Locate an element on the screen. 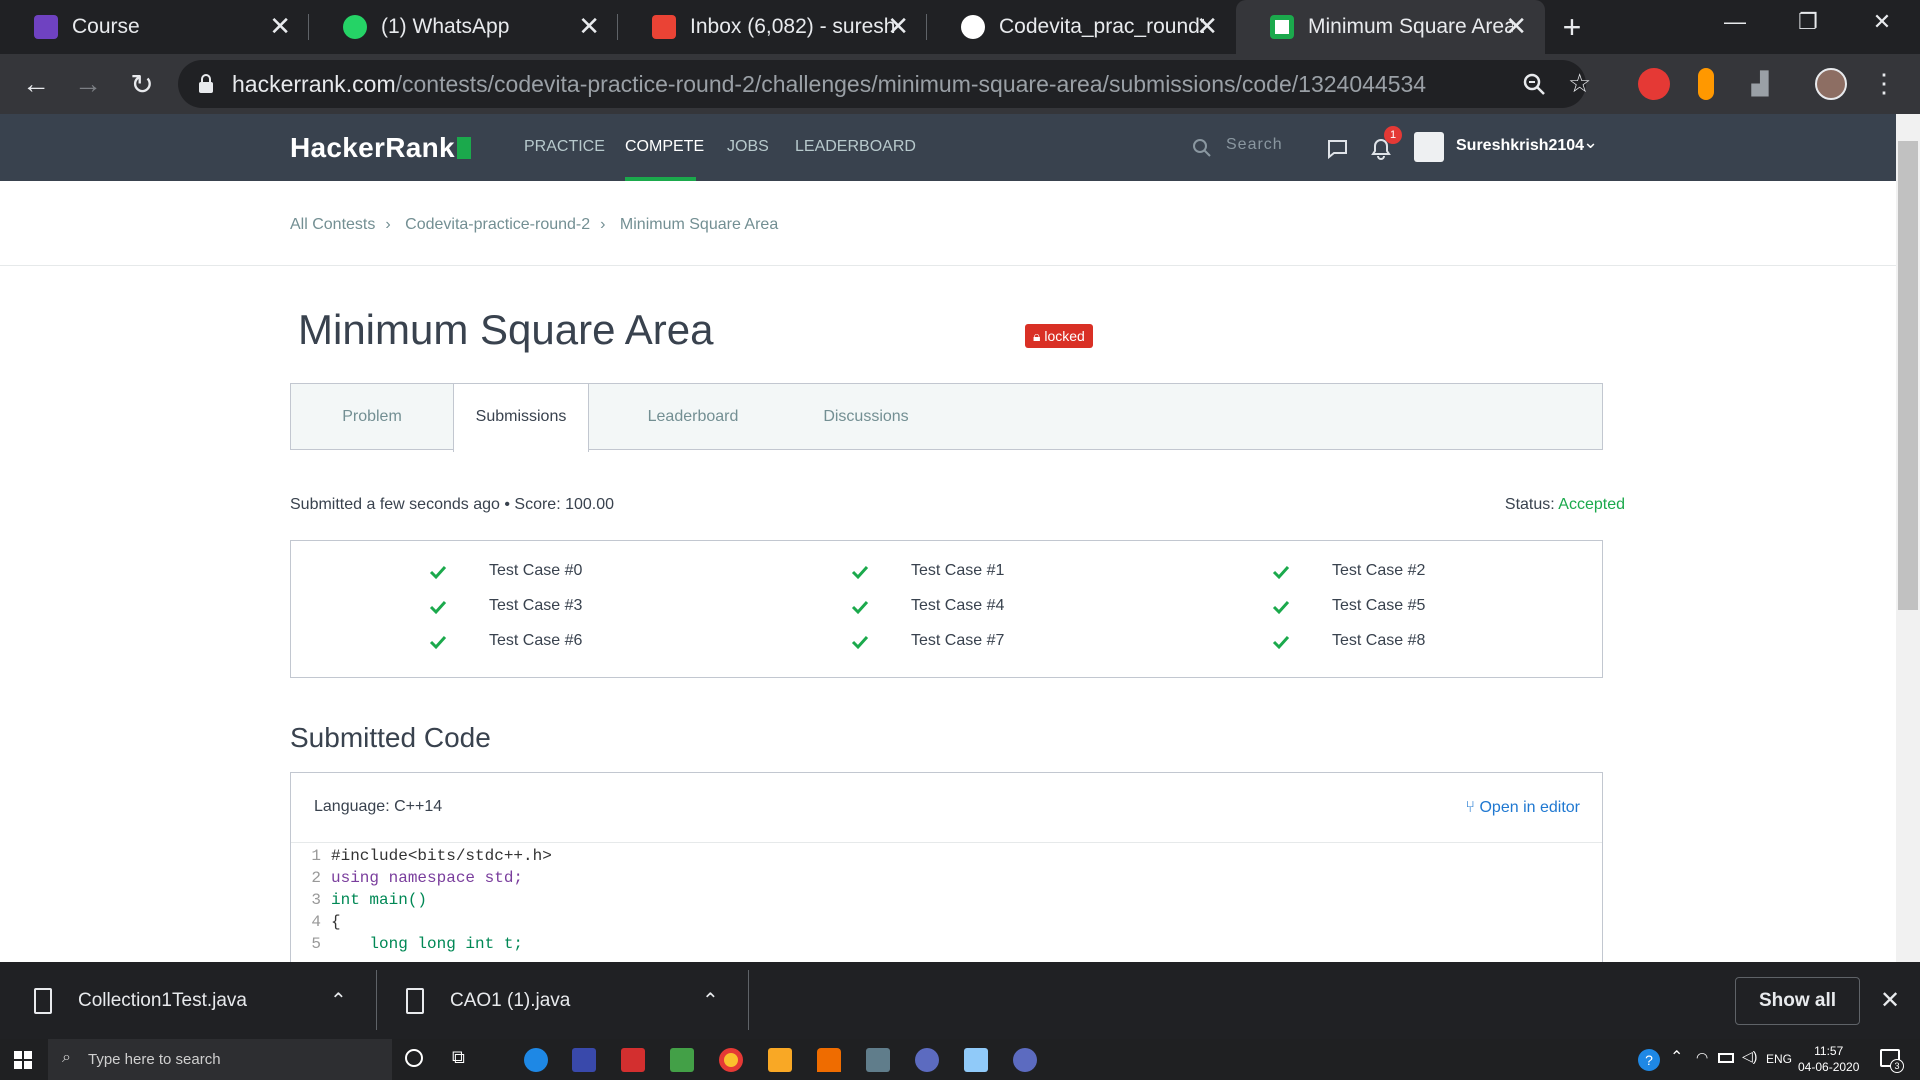 Image resolution: width=1920 pixels, height=1080 pixels. page-title: Minimum Square Area is located at coordinates (506, 329).